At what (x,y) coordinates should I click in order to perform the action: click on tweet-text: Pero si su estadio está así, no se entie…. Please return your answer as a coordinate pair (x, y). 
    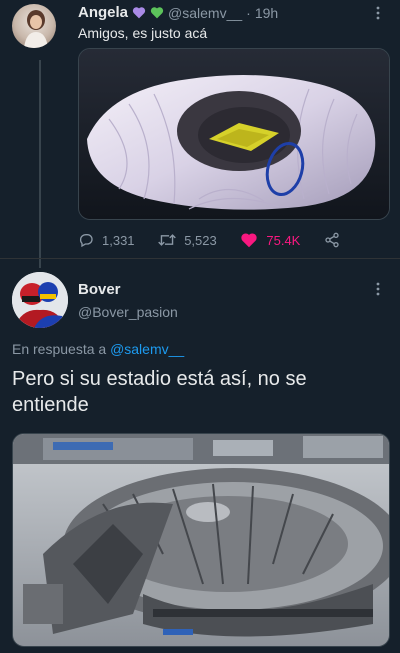
    Looking at the image, I should click on (159, 392).